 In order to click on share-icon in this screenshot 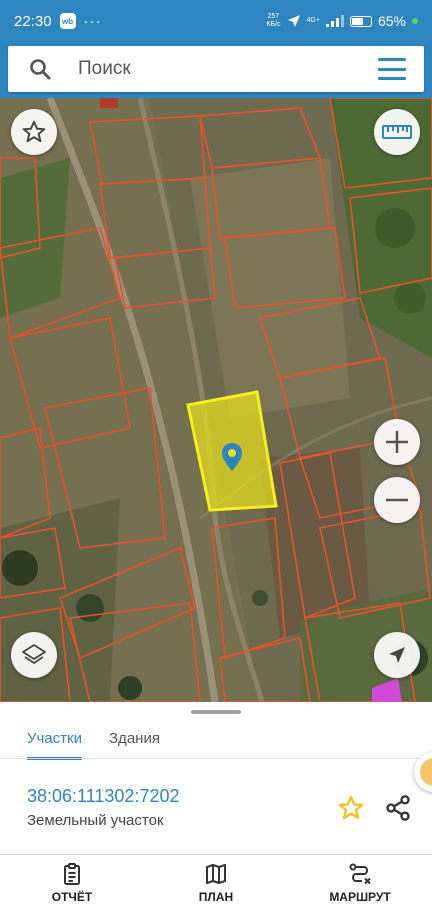, I will do `click(398, 808)`.